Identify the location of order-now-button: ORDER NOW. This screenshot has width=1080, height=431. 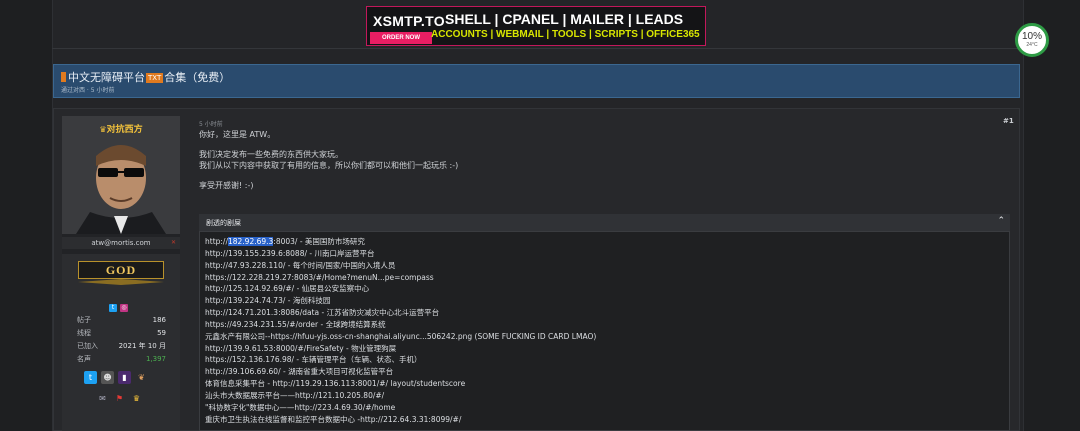
(401, 38).